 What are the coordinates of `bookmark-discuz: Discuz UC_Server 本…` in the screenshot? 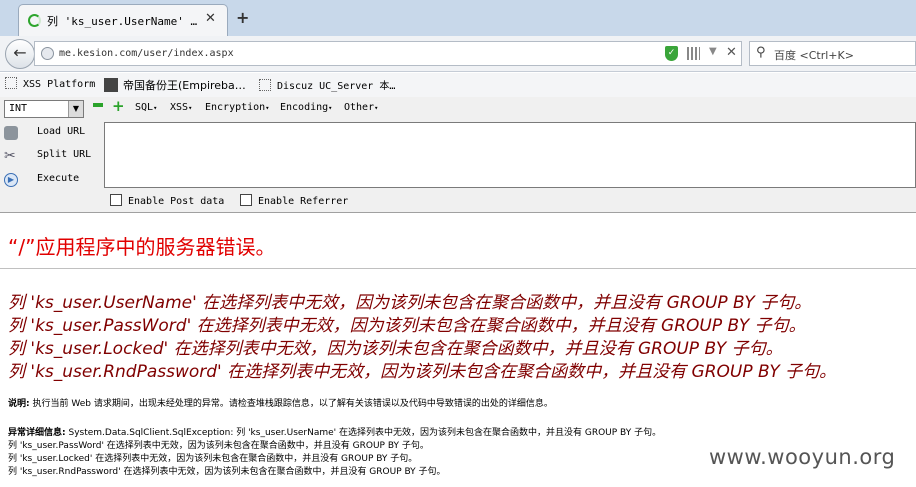 It's located at (327, 84).